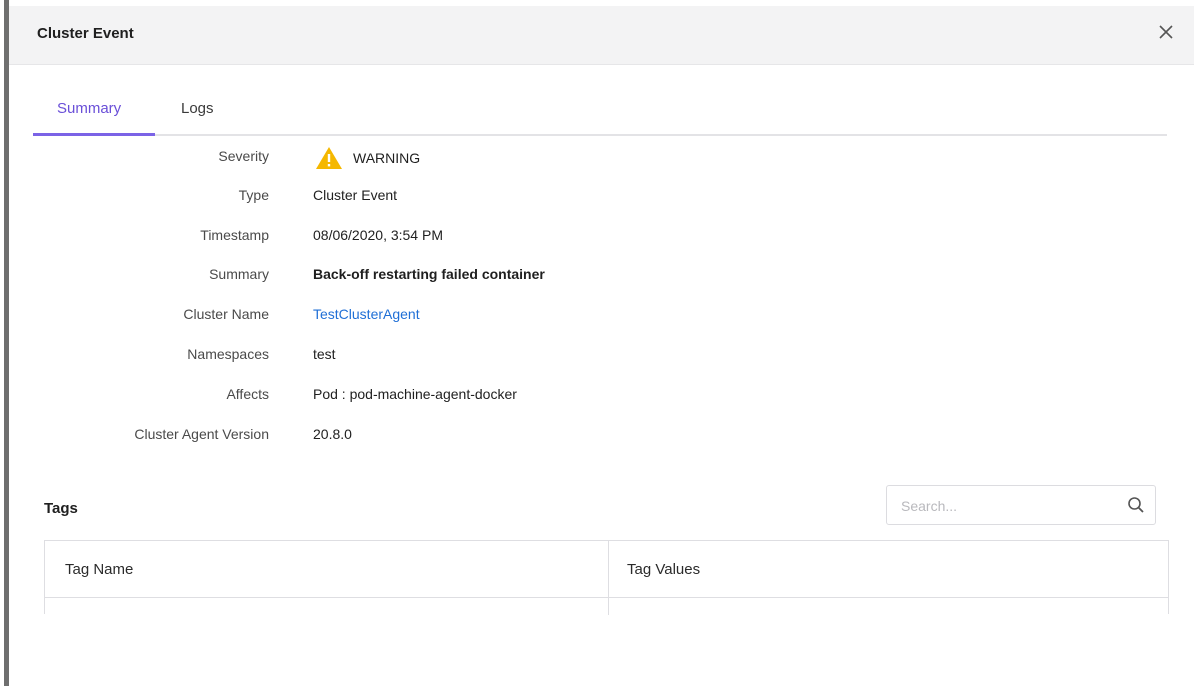 The height and width of the screenshot is (686, 1194). What do you see at coordinates (1006, 506) in the screenshot?
I see `tags-search-input` at bounding box center [1006, 506].